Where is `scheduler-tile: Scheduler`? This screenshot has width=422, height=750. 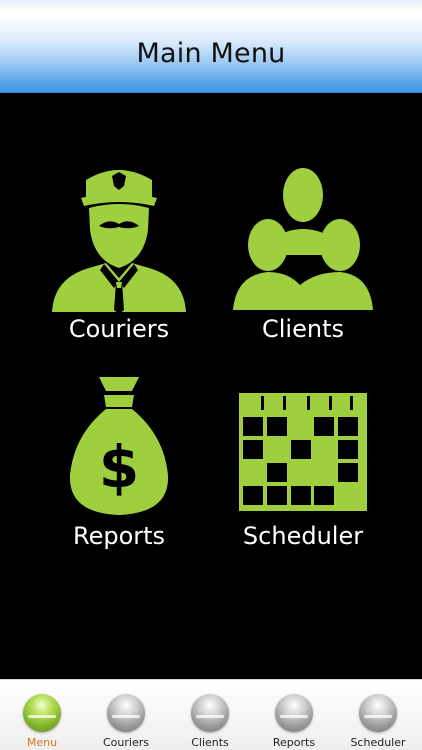 scheduler-tile: Scheduler is located at coordinates (303, 465).